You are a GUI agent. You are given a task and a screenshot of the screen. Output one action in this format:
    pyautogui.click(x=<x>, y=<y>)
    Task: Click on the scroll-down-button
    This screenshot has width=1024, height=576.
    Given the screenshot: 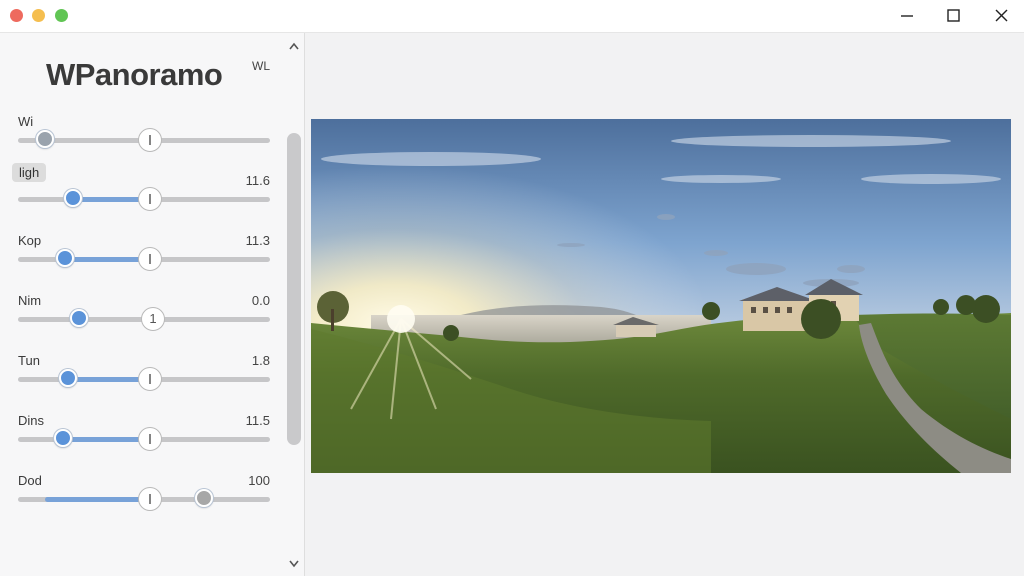 What is the action you would take?
    pyautogui.click(x=294, y=562)
    